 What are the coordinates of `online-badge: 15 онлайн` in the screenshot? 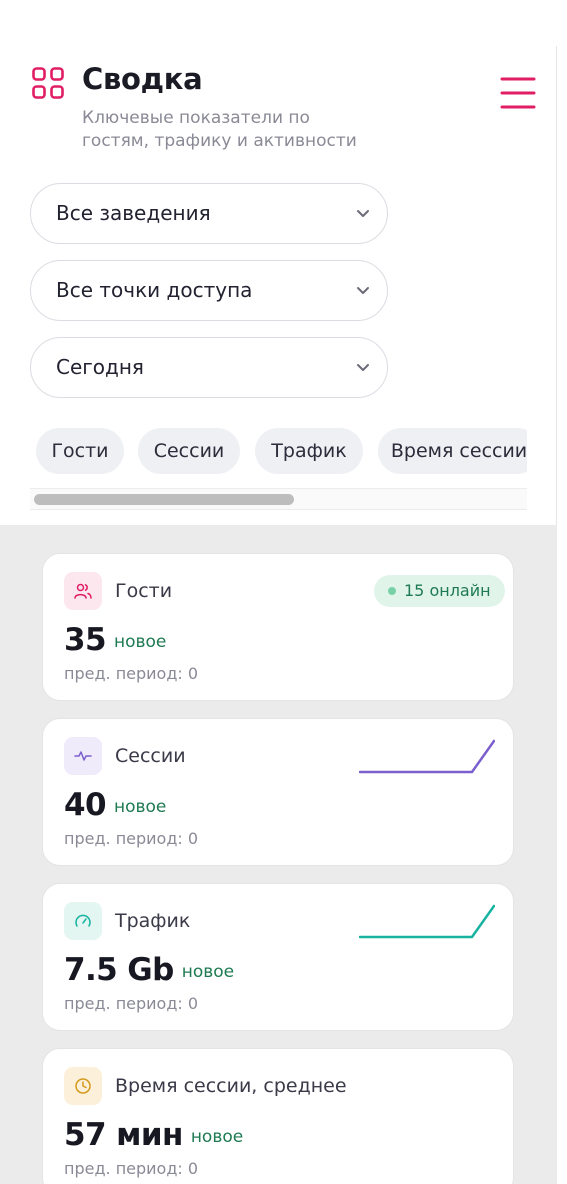 It's located at (439, 591).